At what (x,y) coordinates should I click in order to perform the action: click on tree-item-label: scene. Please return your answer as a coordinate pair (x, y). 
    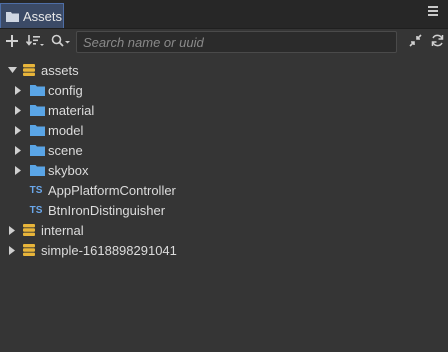
    Looking at the image, I should click on (65, 150).